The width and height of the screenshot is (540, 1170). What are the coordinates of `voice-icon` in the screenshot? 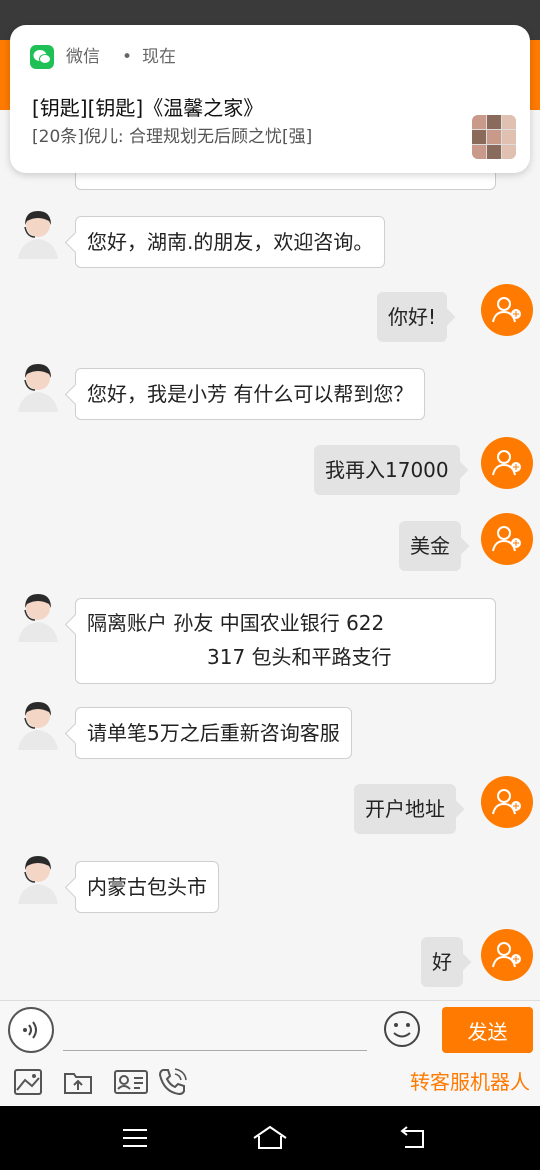 It's located at (30, 1030).